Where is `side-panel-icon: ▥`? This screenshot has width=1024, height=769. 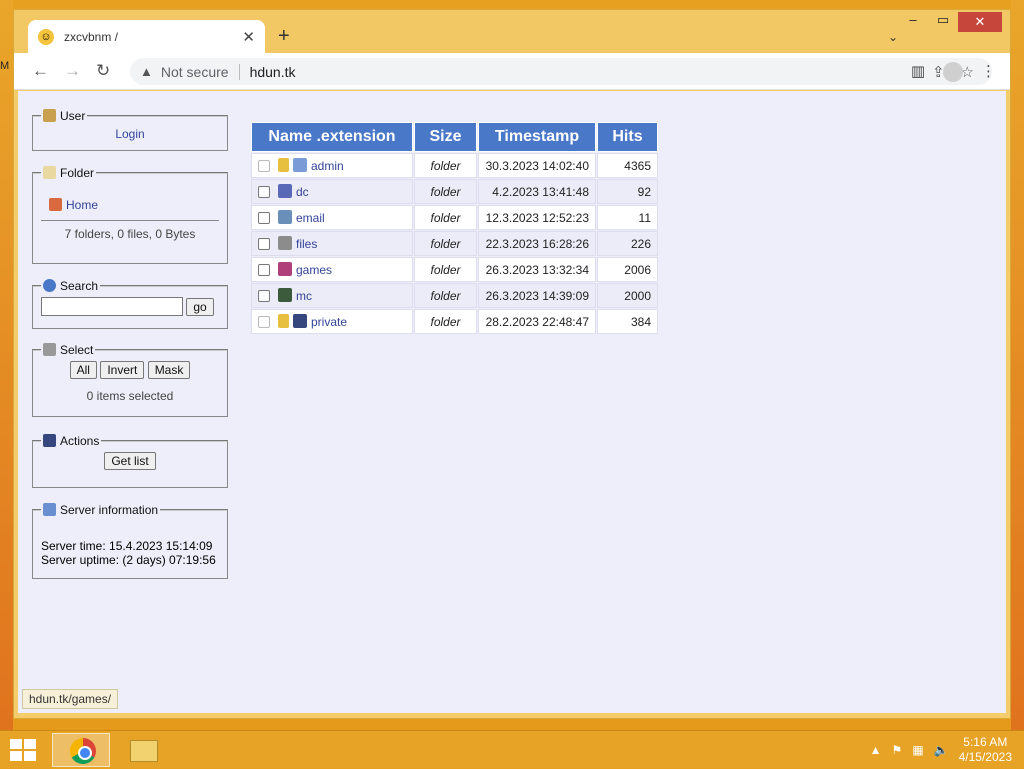 side-panel-icon: ▥ is located at coordinates (918, 72).